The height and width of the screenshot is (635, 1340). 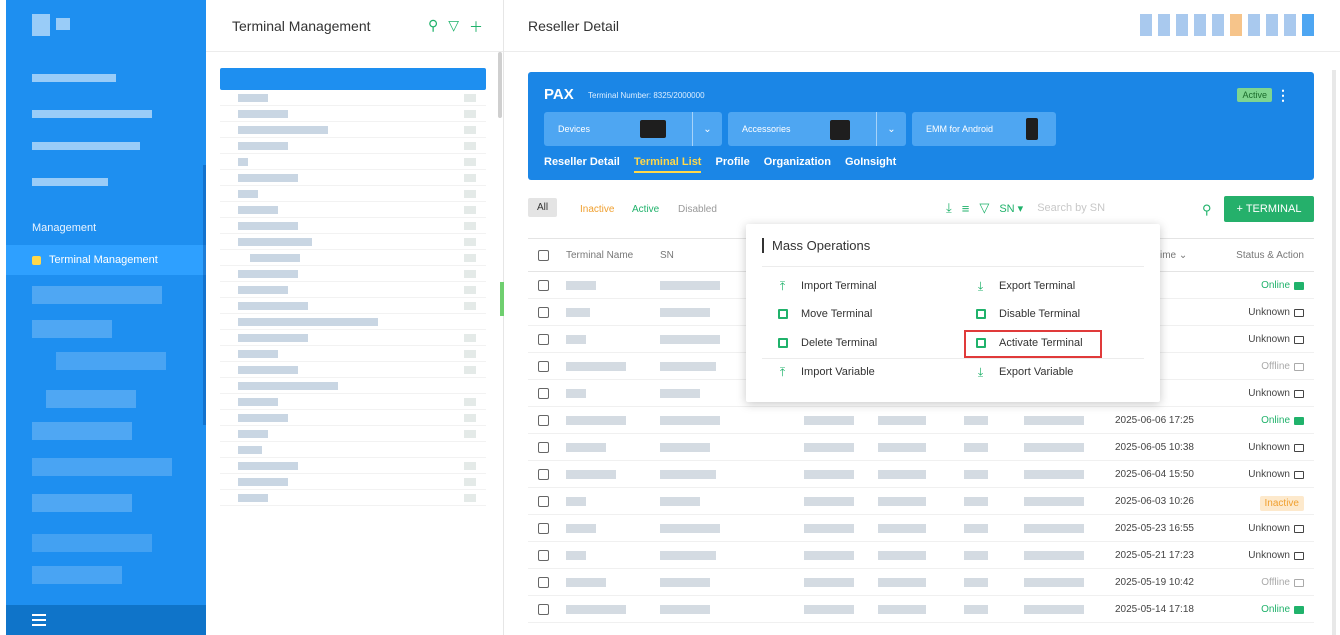 I want to click on table-row: 2025-05-19 10:42 Offline, so click(x=921, y=582).